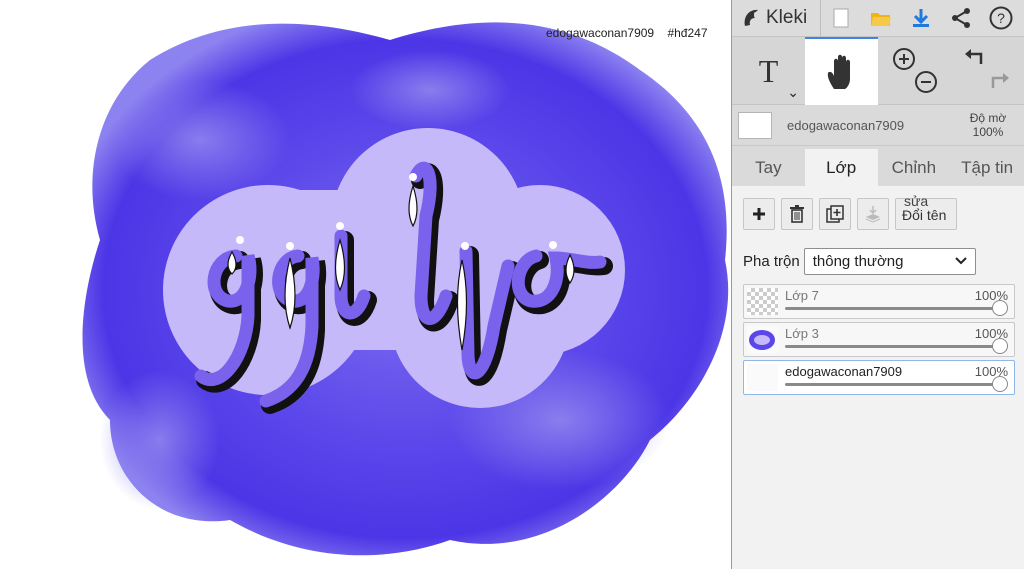 This screenshot has width=1024, height=569. I want to click on undo-redo, so click(987, 71).